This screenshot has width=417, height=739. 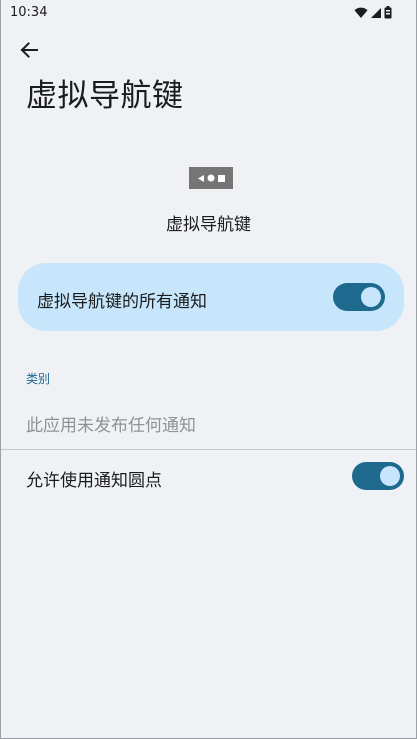 What do you see at coordinates (122, 302) in the screenshot?
I see `all-notifications-label: 虚拟导航键的所有通知` at bounding box center [122, 302].